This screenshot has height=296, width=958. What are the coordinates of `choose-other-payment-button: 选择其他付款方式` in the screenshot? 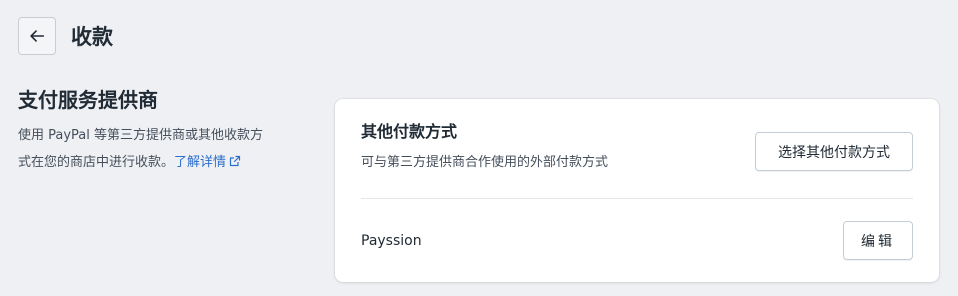 It's located at (834, 151).